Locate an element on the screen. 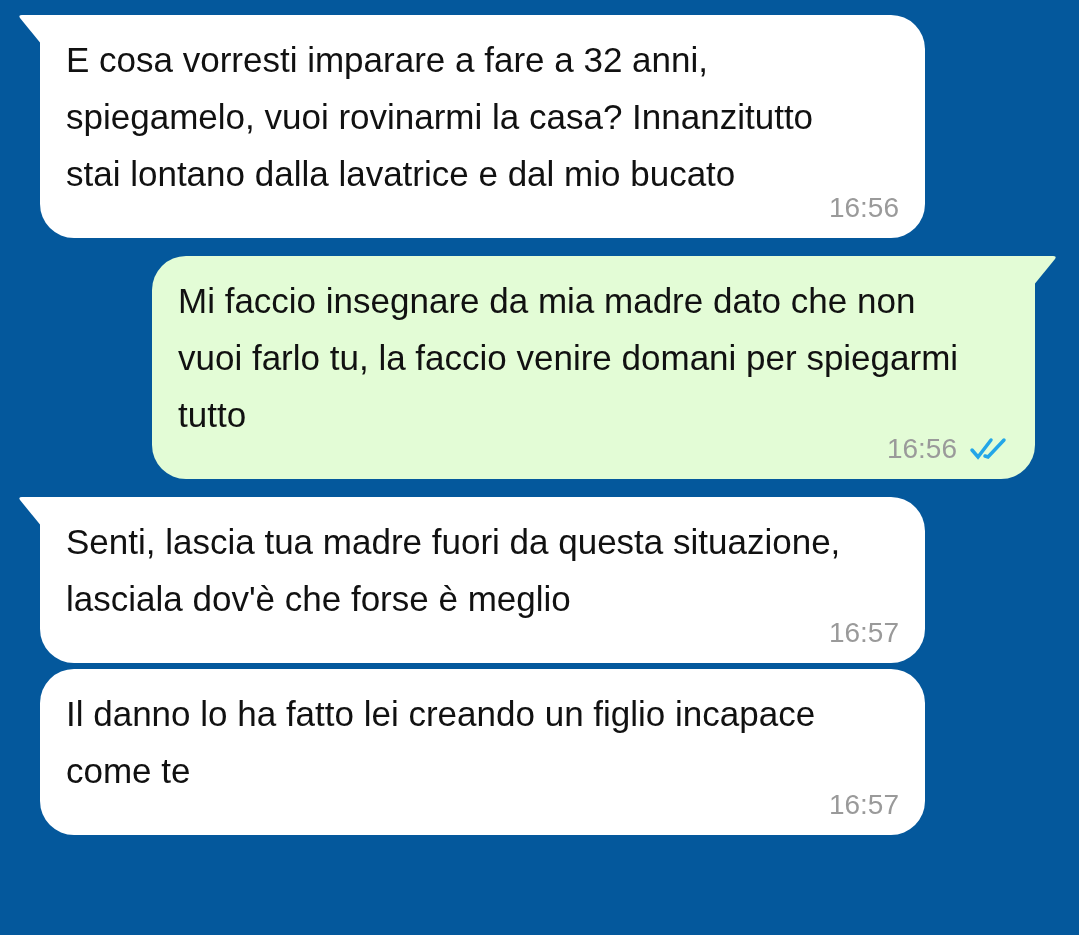 The height and width of the screenshot is (935, 1079). message-text: Il danno lo ha fatto lei creando un figlio incapace come te is located at coordinates (441, 742).